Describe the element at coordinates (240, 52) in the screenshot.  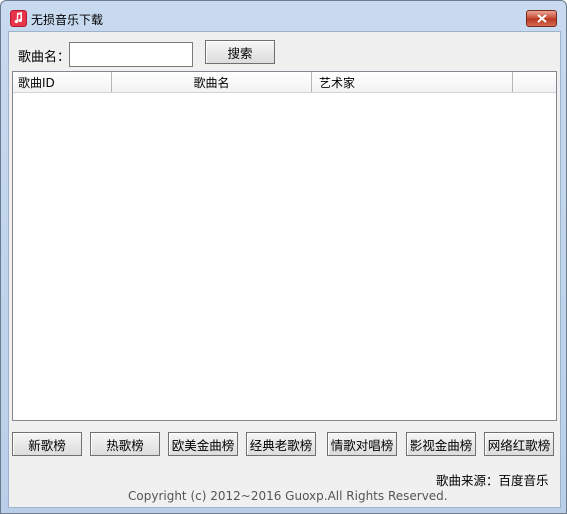
I see `search-button: 搜索` at that location.